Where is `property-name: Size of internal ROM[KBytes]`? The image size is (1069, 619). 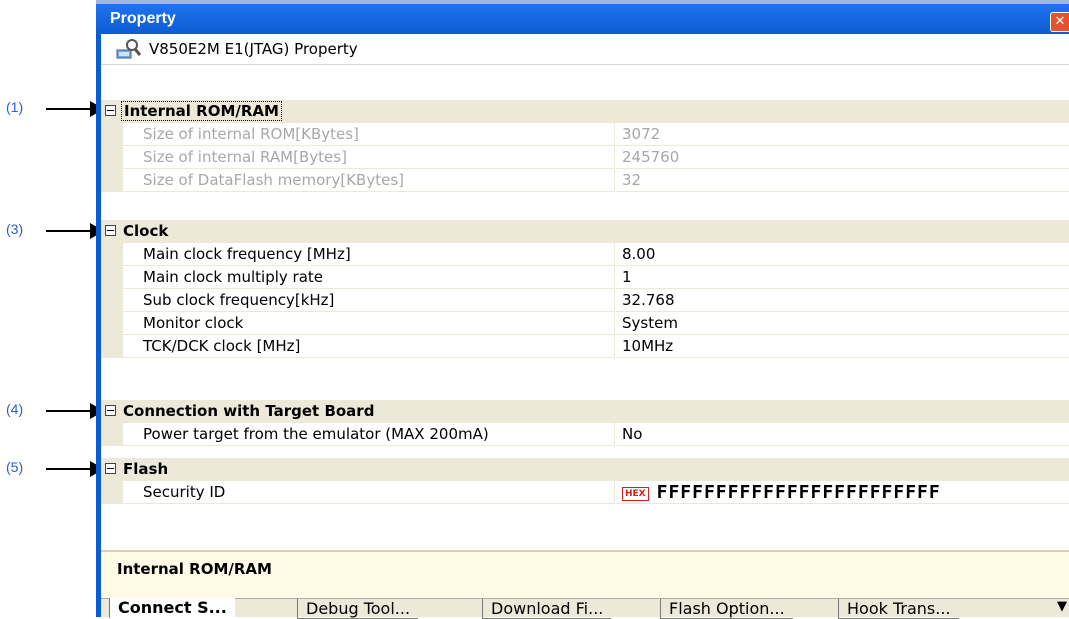 property-name: Size of internal ROM[KBytes] is located at coordinates (369, 134).